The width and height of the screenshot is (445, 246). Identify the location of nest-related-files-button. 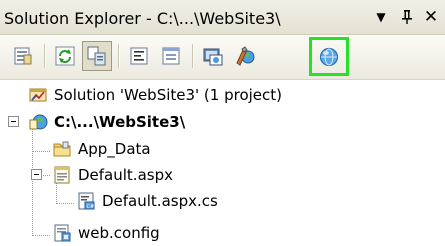
(97, 56).